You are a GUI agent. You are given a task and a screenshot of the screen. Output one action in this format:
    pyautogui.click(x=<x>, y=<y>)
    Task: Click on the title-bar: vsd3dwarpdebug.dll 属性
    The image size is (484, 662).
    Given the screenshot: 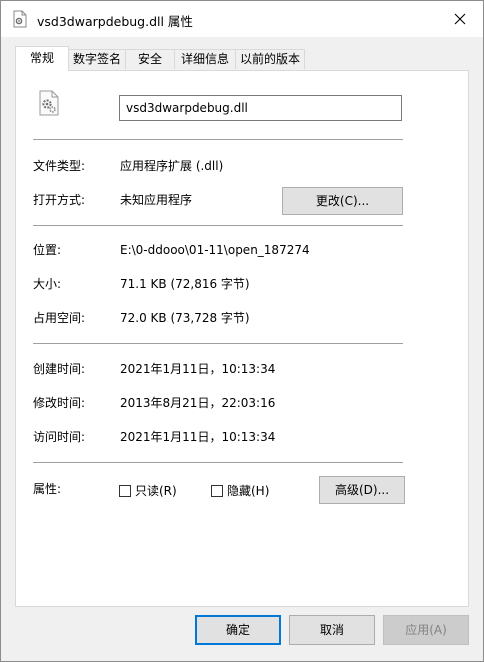 What is the action you would take?
    pyautogui.click(x=242, y=19)
    